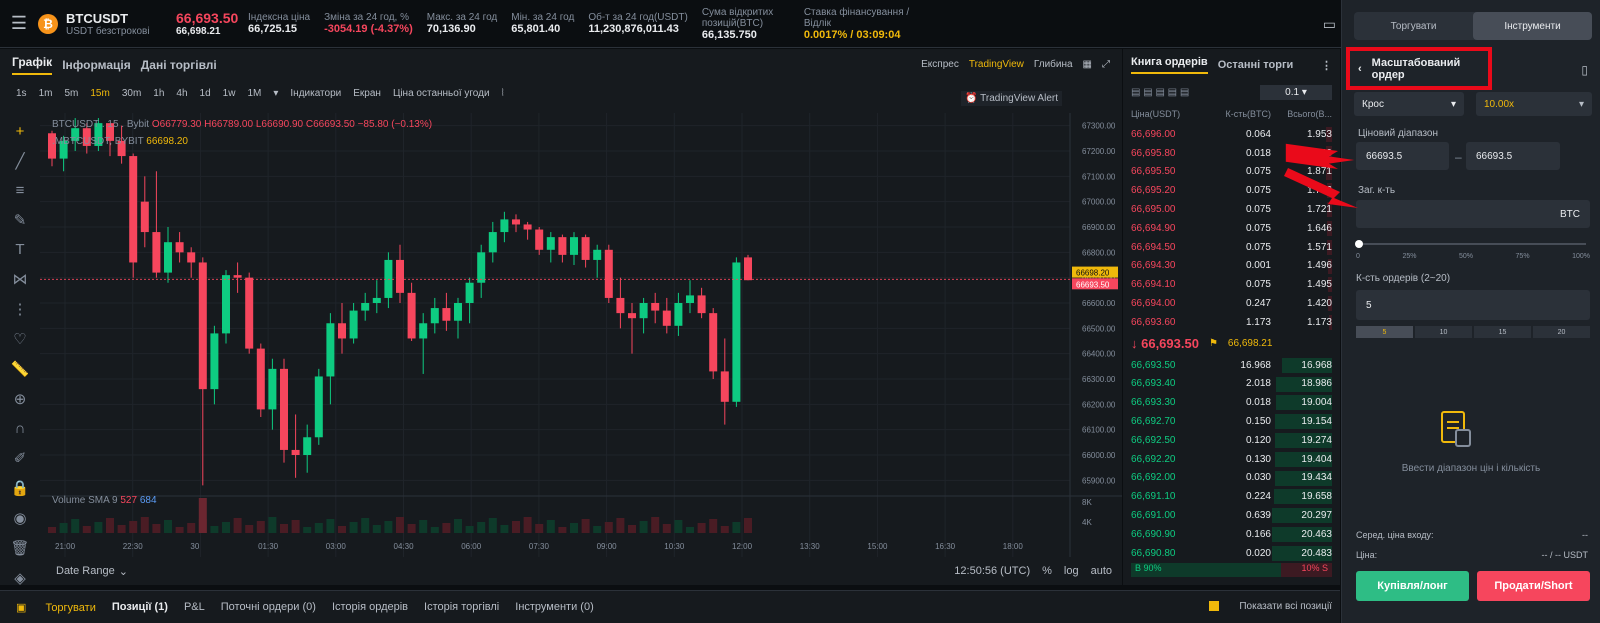 Image resolution: width=1600 pixels, height=623 pixels. What do you see at coordinates (1231, 247) in the screenshot?
I see `ask-row: 66,694.50 0.075 1.571` at bounding box center [1231, 247].